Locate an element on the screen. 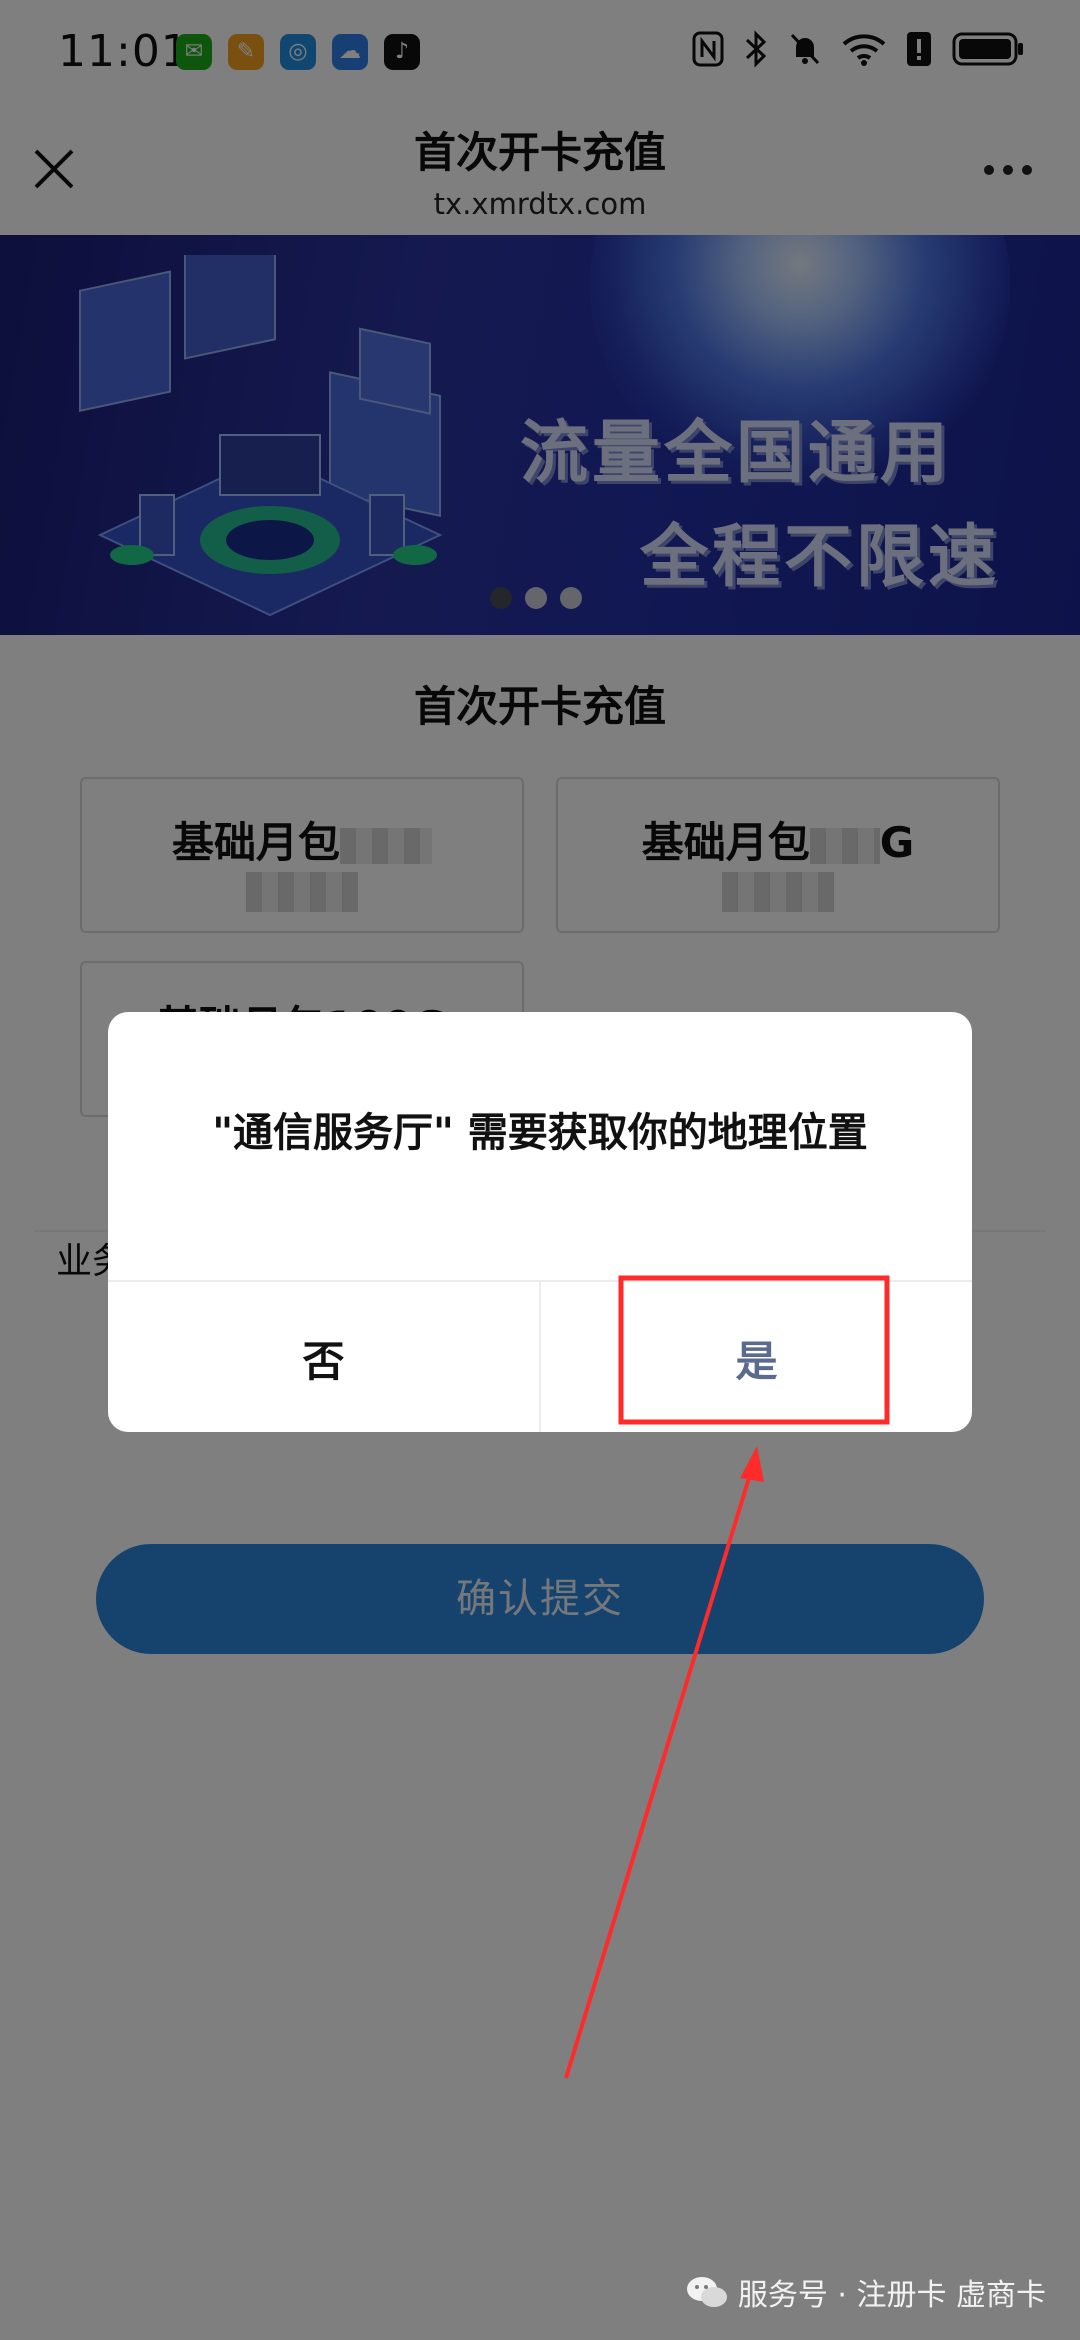 The image size is (1080, 2340). dialog-message: "通信服务厅" 需要获取你的地理位置 is located at coordinates (540, 1133).